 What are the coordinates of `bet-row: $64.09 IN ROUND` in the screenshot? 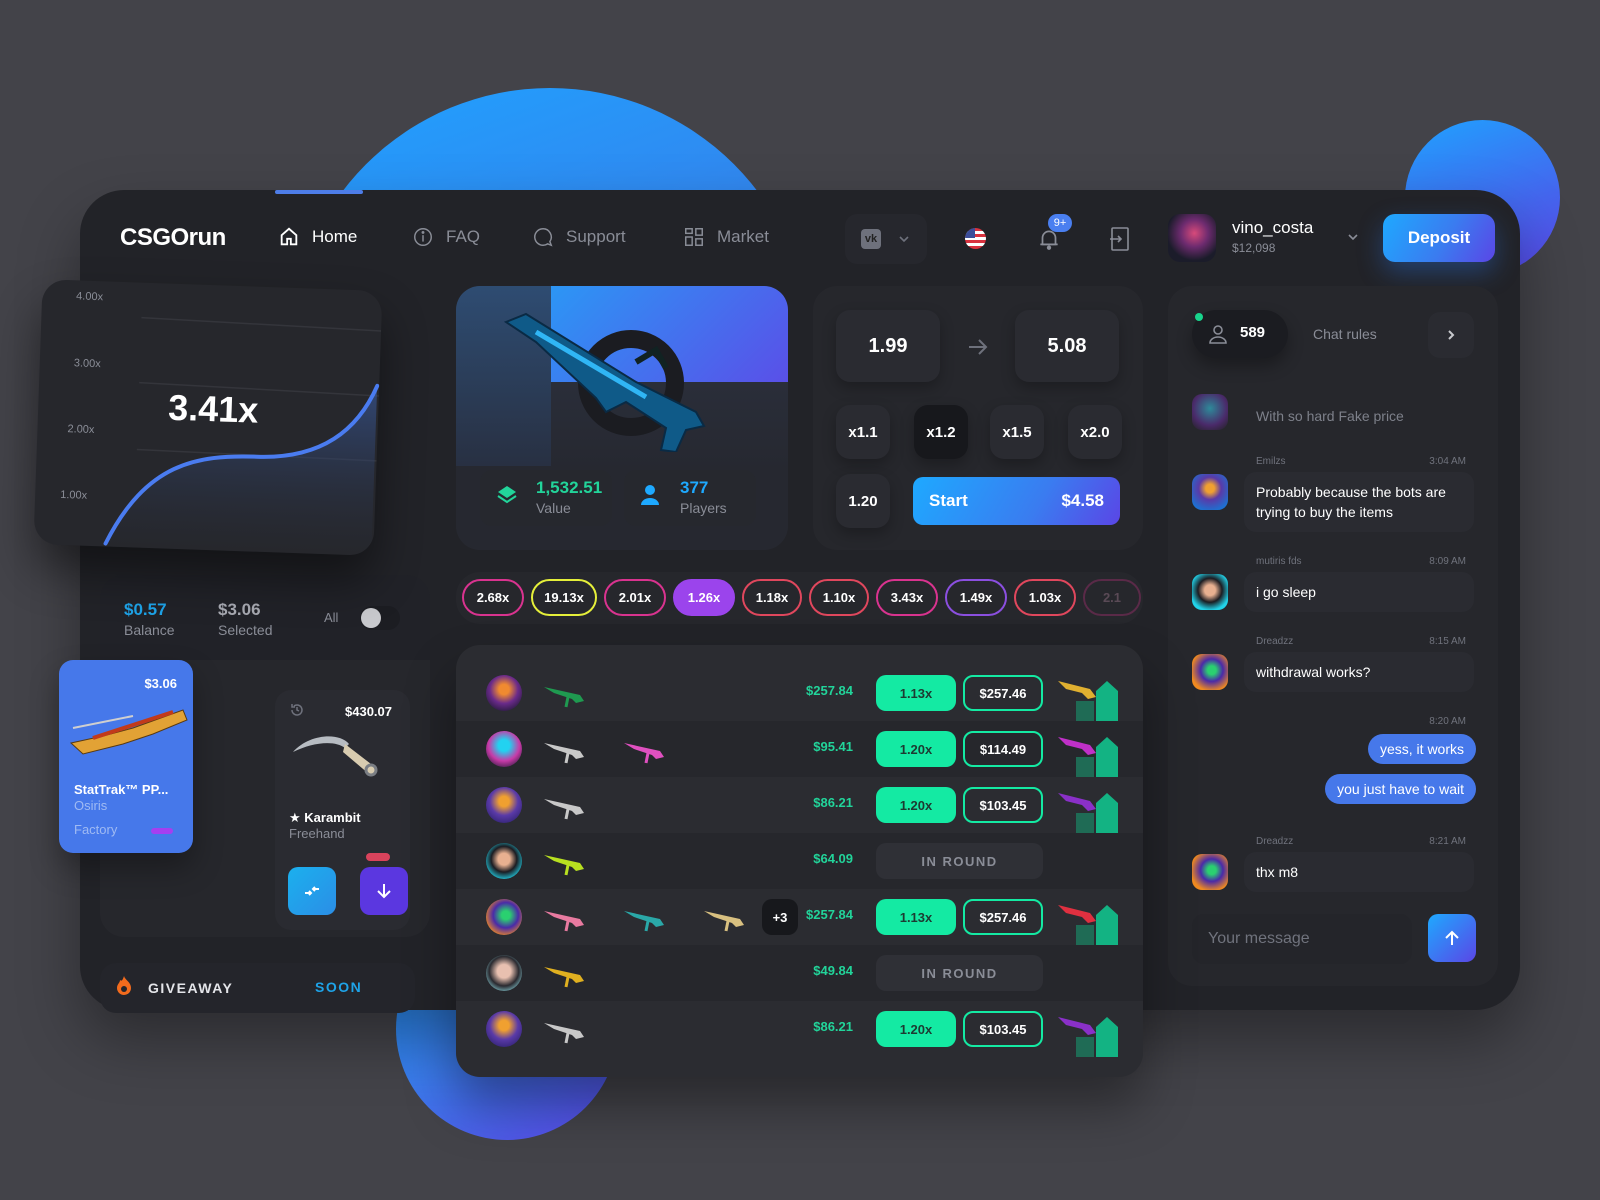 It's located at (799, 861).